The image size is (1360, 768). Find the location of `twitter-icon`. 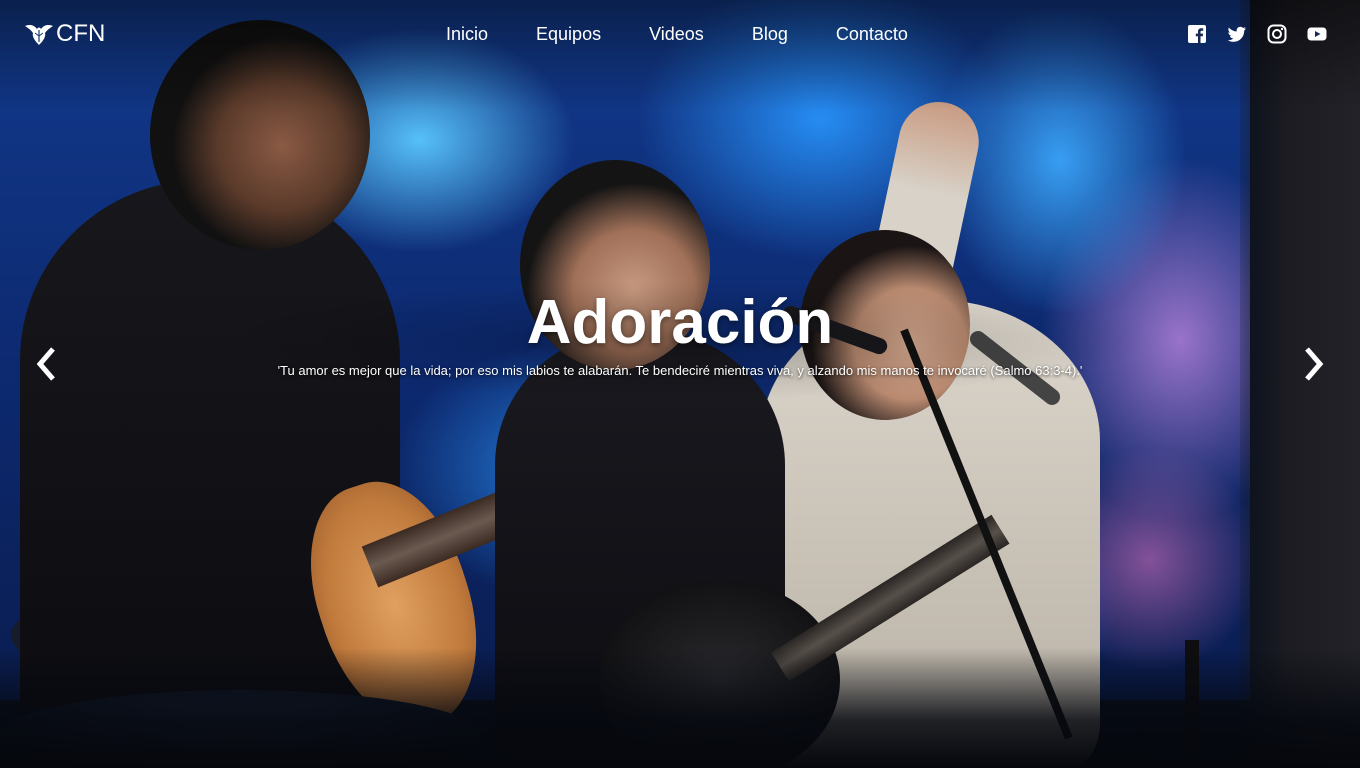

twitter-icon is located at coordinates (1237, 34).